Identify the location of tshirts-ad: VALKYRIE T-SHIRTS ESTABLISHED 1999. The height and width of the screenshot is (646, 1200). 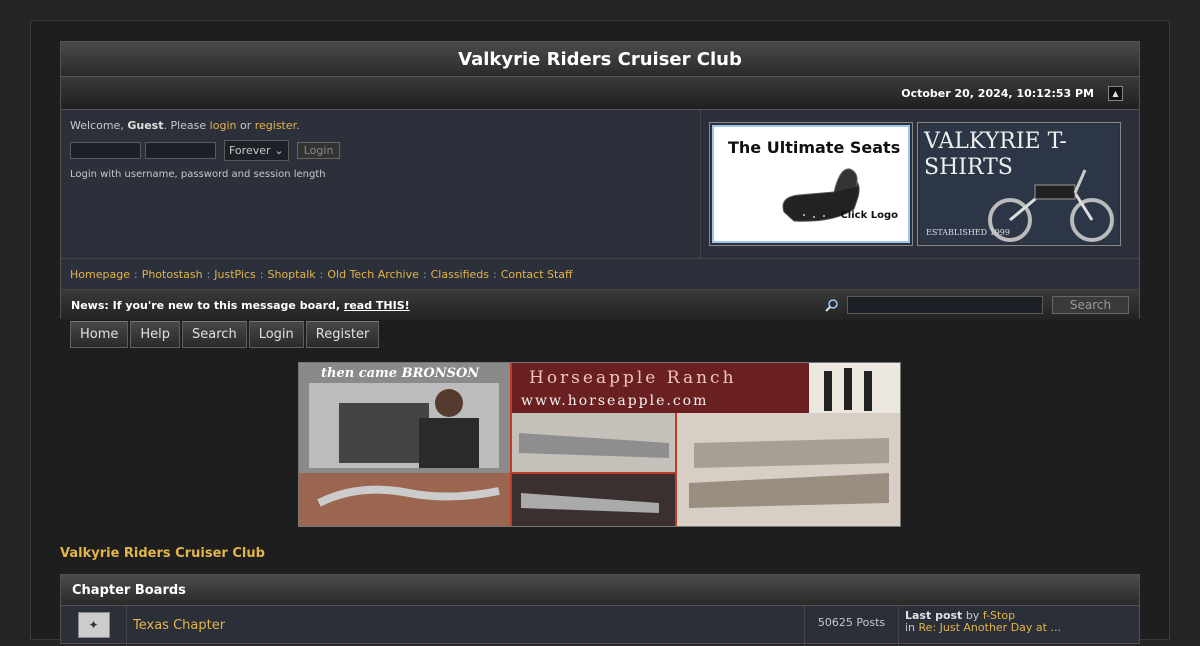
(1019, 184).